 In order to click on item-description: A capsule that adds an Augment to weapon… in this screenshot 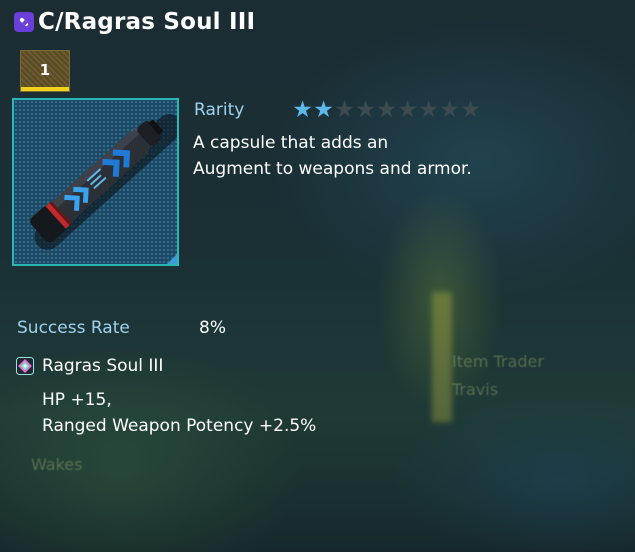, I will do `click(332, 156)`.